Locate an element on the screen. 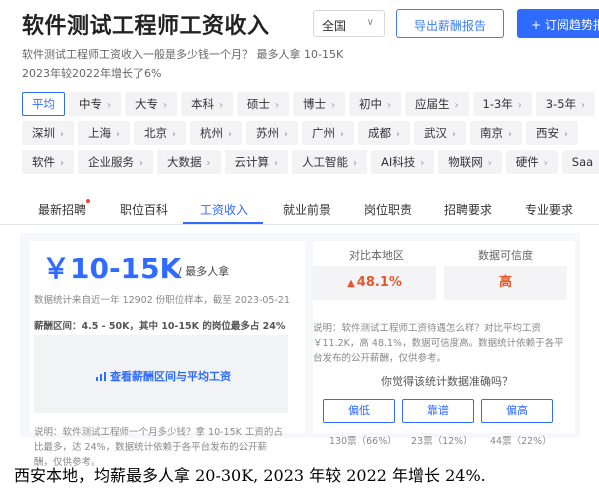 Image resolution: width=599 pixels, height=496 pixels. bar-chart-icon is located at coordinates (101, 376).